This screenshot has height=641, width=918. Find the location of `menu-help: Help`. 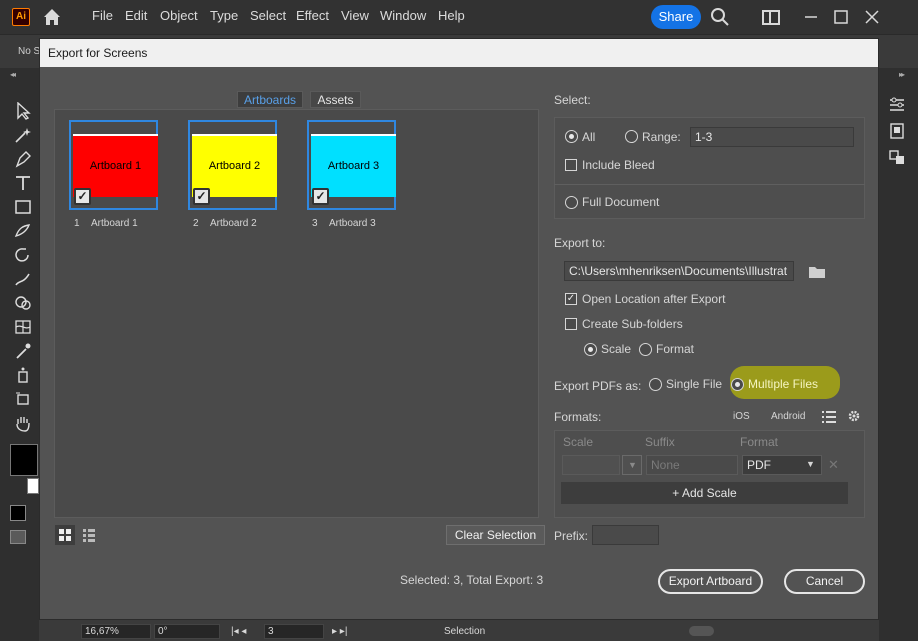

menu-help: Help is located at coordinates (451, 15).